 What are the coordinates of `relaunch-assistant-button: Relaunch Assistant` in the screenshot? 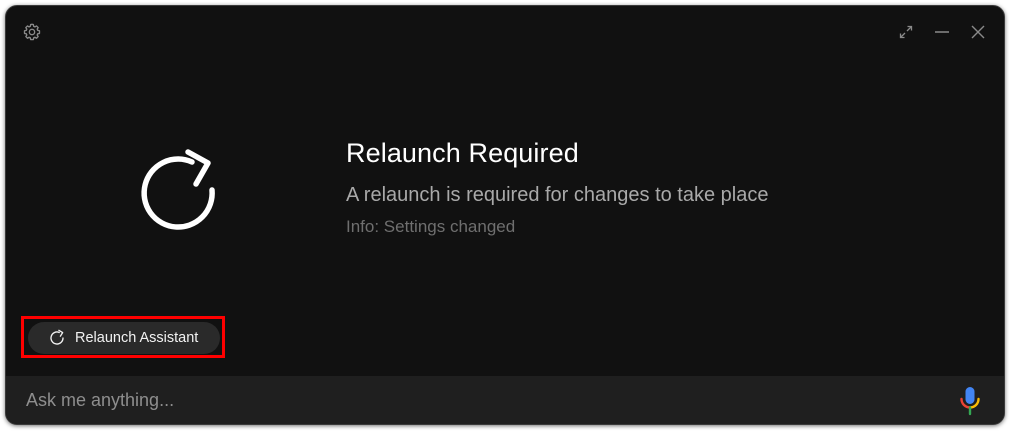 It's located at (124, 338).